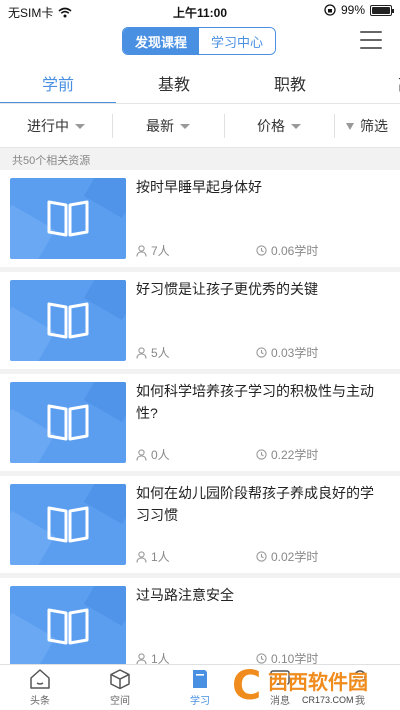 This screenshot has width=400, height=710. What do you see at coordinates (51, 161) in the screenshot?
I see `result-count: 共50个相关资源` at bounding box center [51, 161].